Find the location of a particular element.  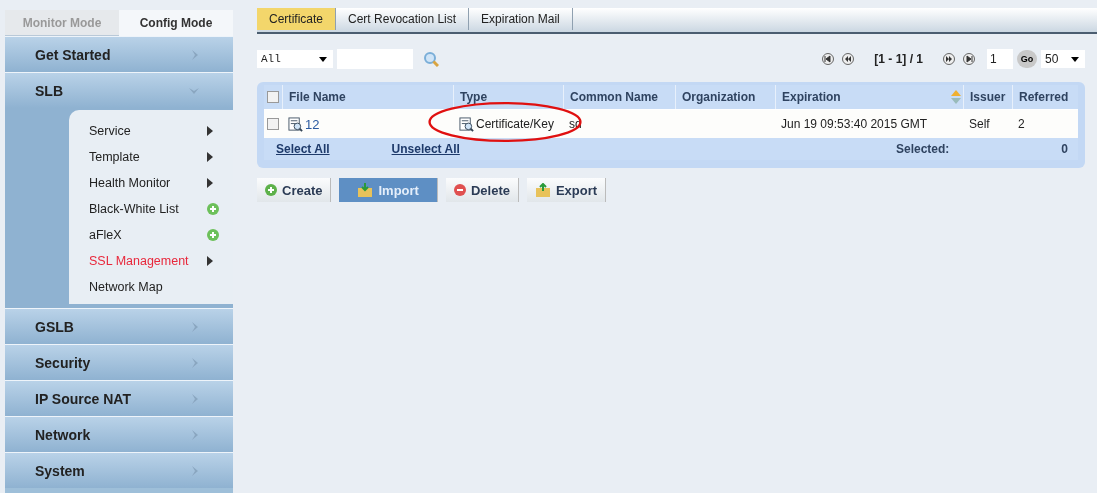

sidebar-section: IP Source NAT is located at coordinates (119, 398).